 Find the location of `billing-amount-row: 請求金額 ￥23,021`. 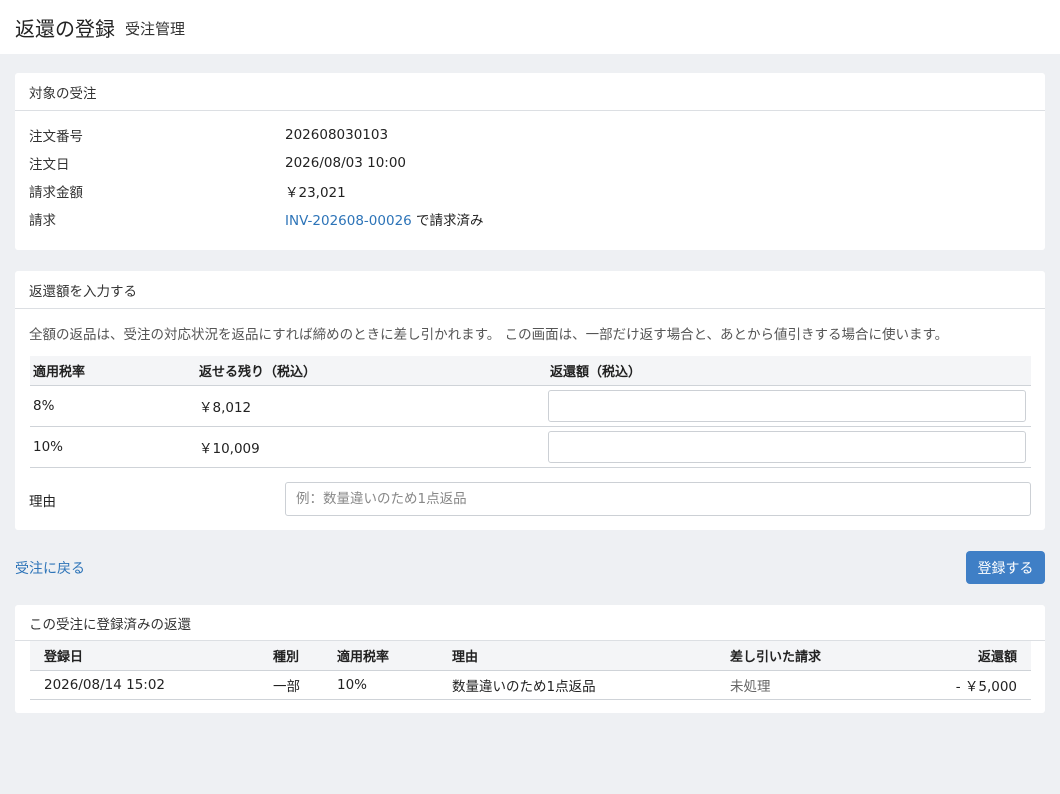

billing-amount-row: 請求金額 ￥23,021 is located at coordinates (529, 191).